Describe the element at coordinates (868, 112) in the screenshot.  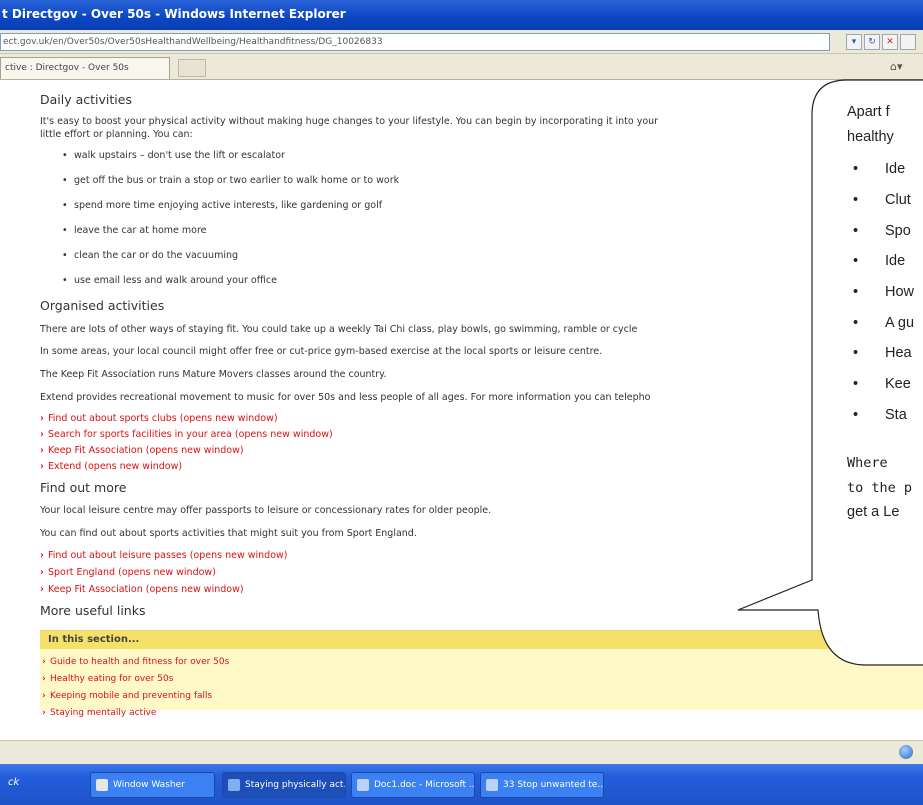
I see `bubble-text: Apart f` at that location.